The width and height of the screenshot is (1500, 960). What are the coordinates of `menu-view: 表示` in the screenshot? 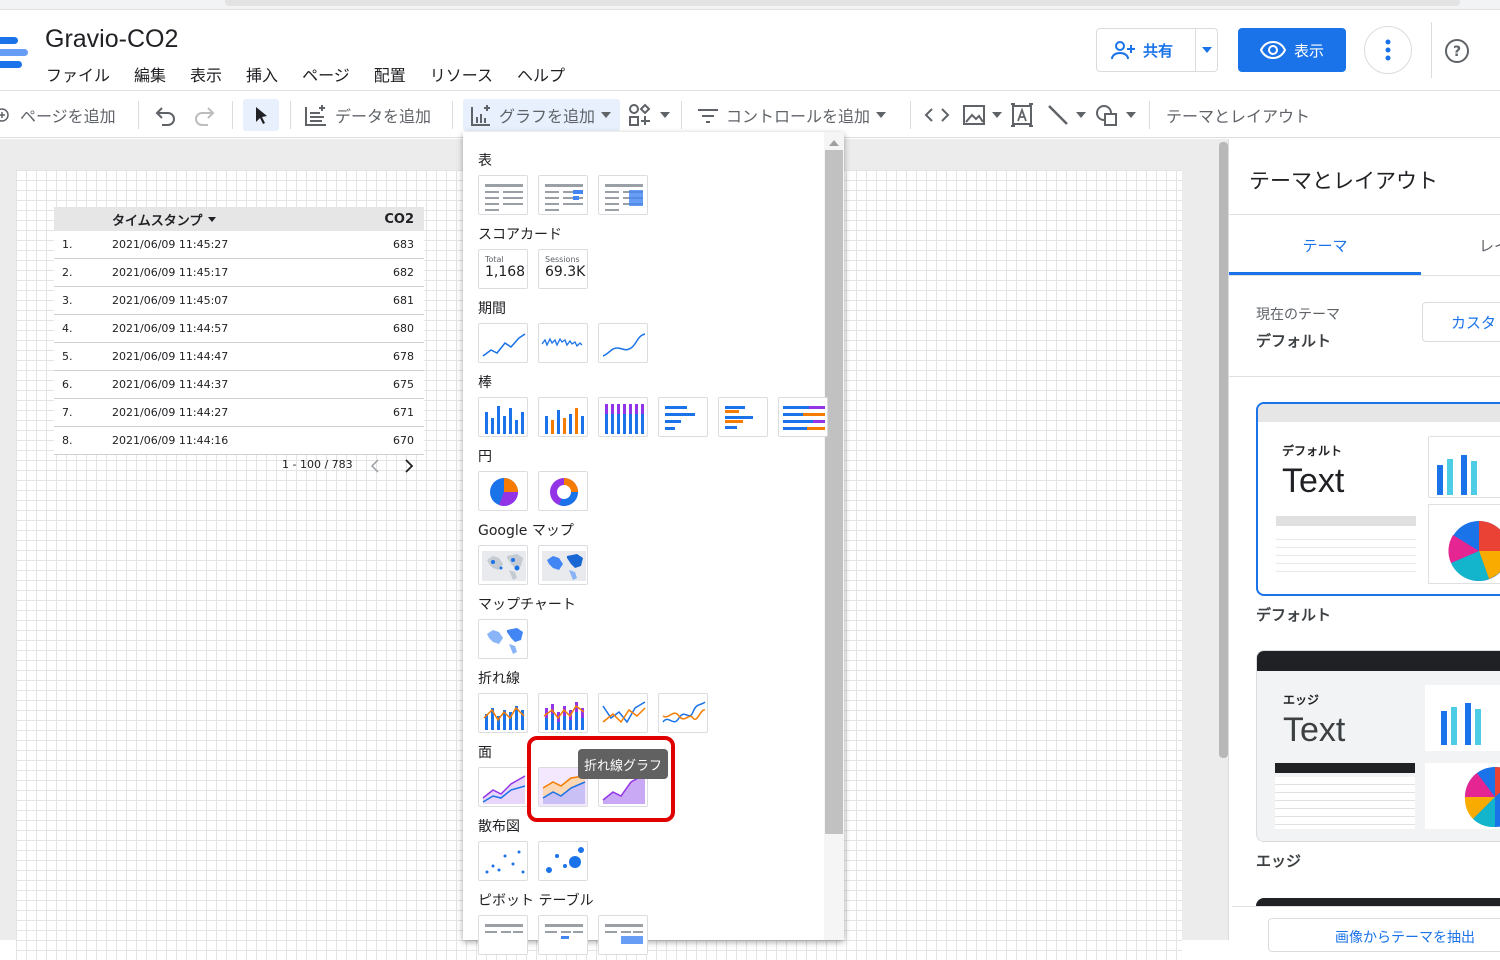 It's located at (206, 74).